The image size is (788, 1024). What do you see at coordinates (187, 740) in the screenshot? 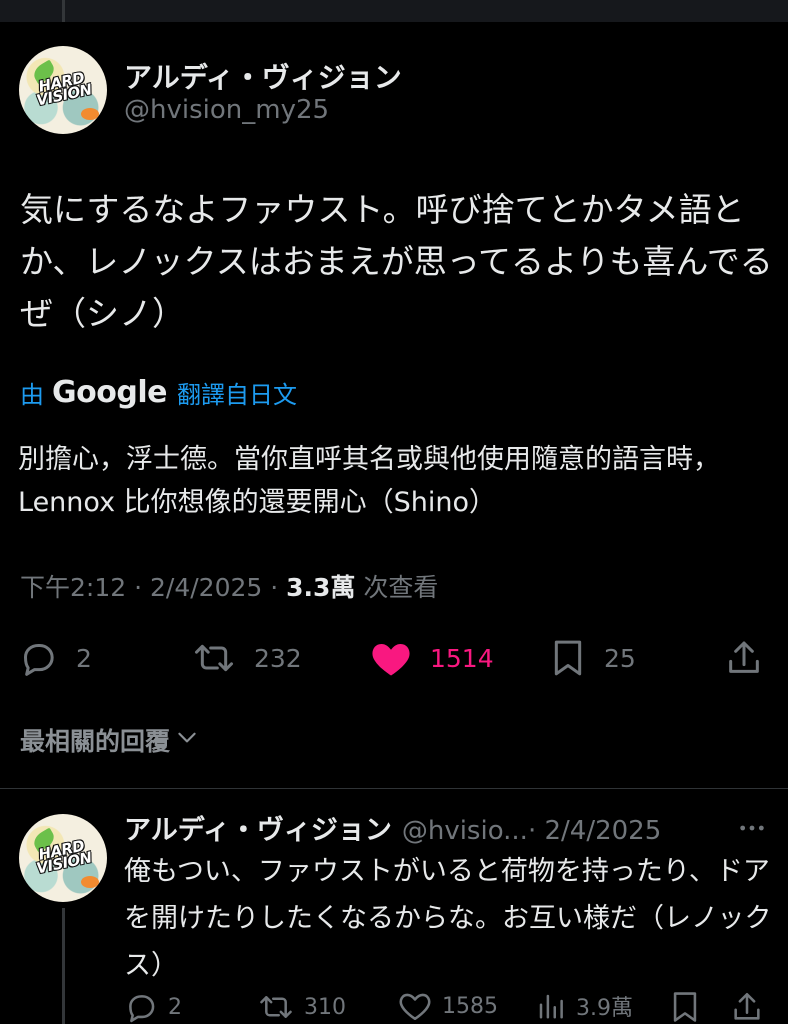
I see `chevron-down-icon` at bounding box center [187, 740].